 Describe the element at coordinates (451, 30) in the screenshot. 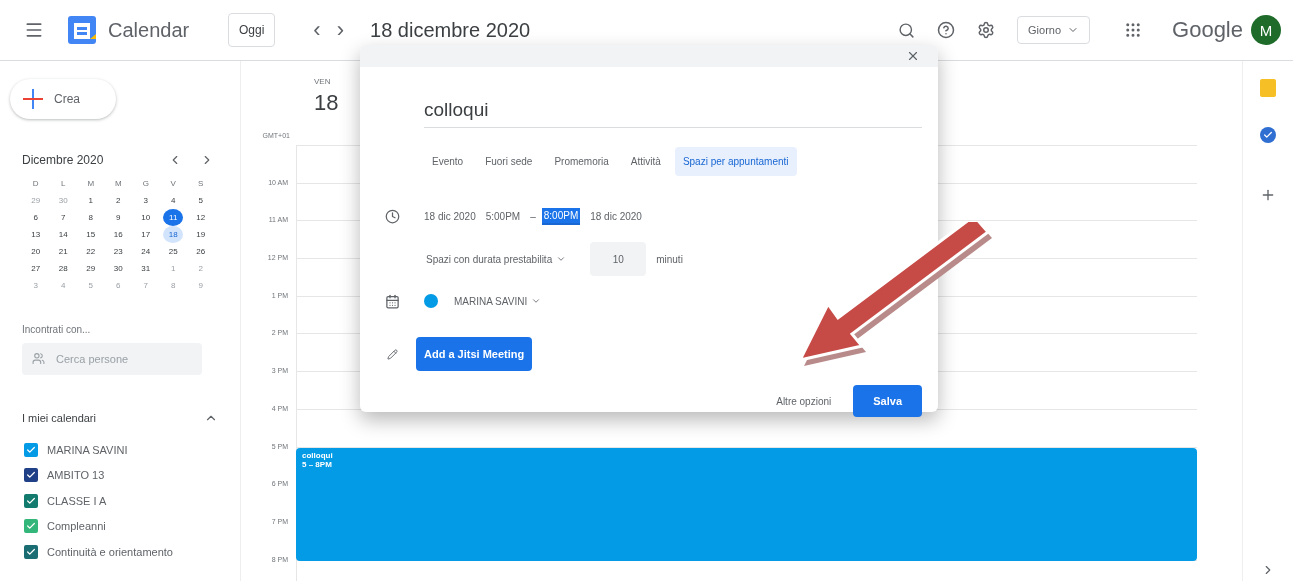

I see `date-title: 18 dicembre 2020` at that location.